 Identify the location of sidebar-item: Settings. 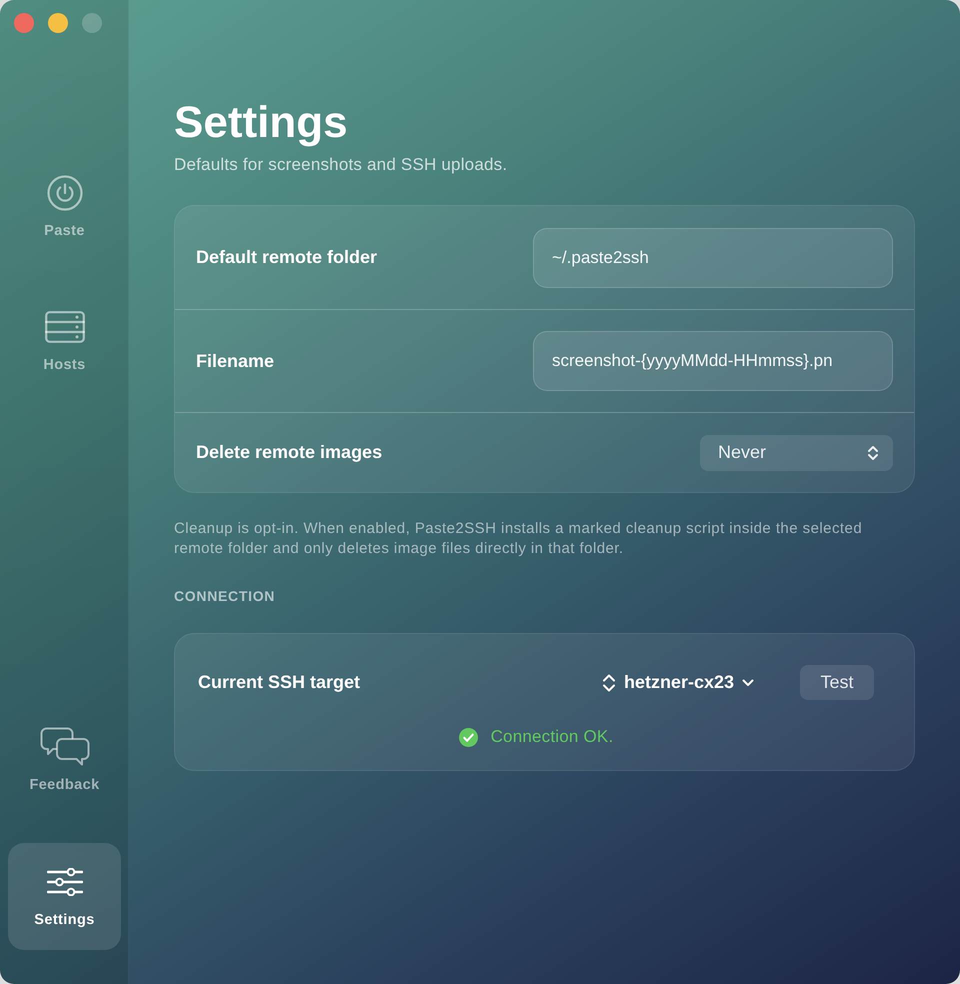
(64, 896).